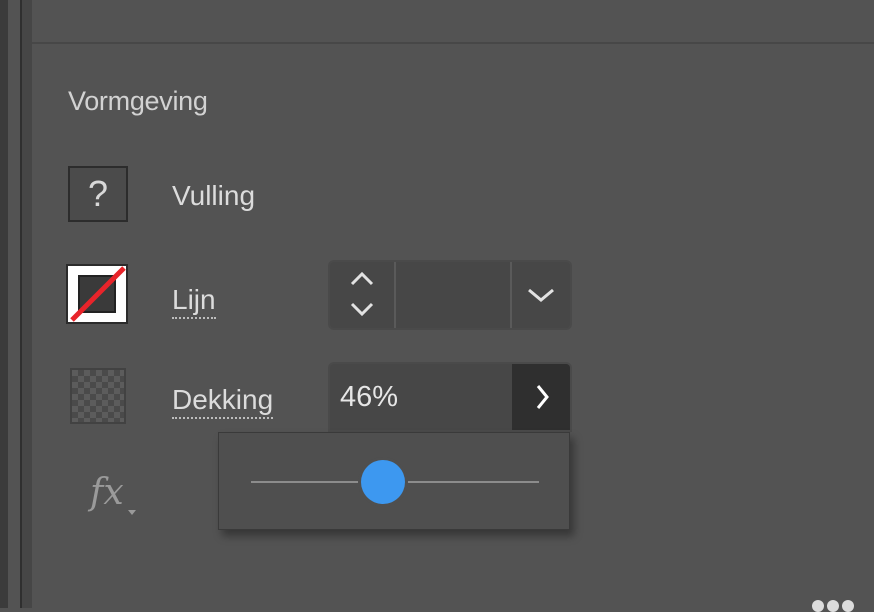 The width and height of the screenshot is (874, 612). What do you see at coordinates (369, 397) in the screenshot?
I see `opacity-input: 46%` at bounding box center [369, 397].